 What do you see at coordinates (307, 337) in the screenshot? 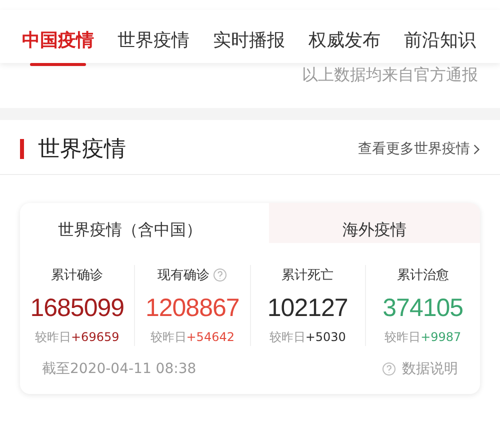
I see `stat-delta: 较昨日+5030` at bounding box center [307, 337].